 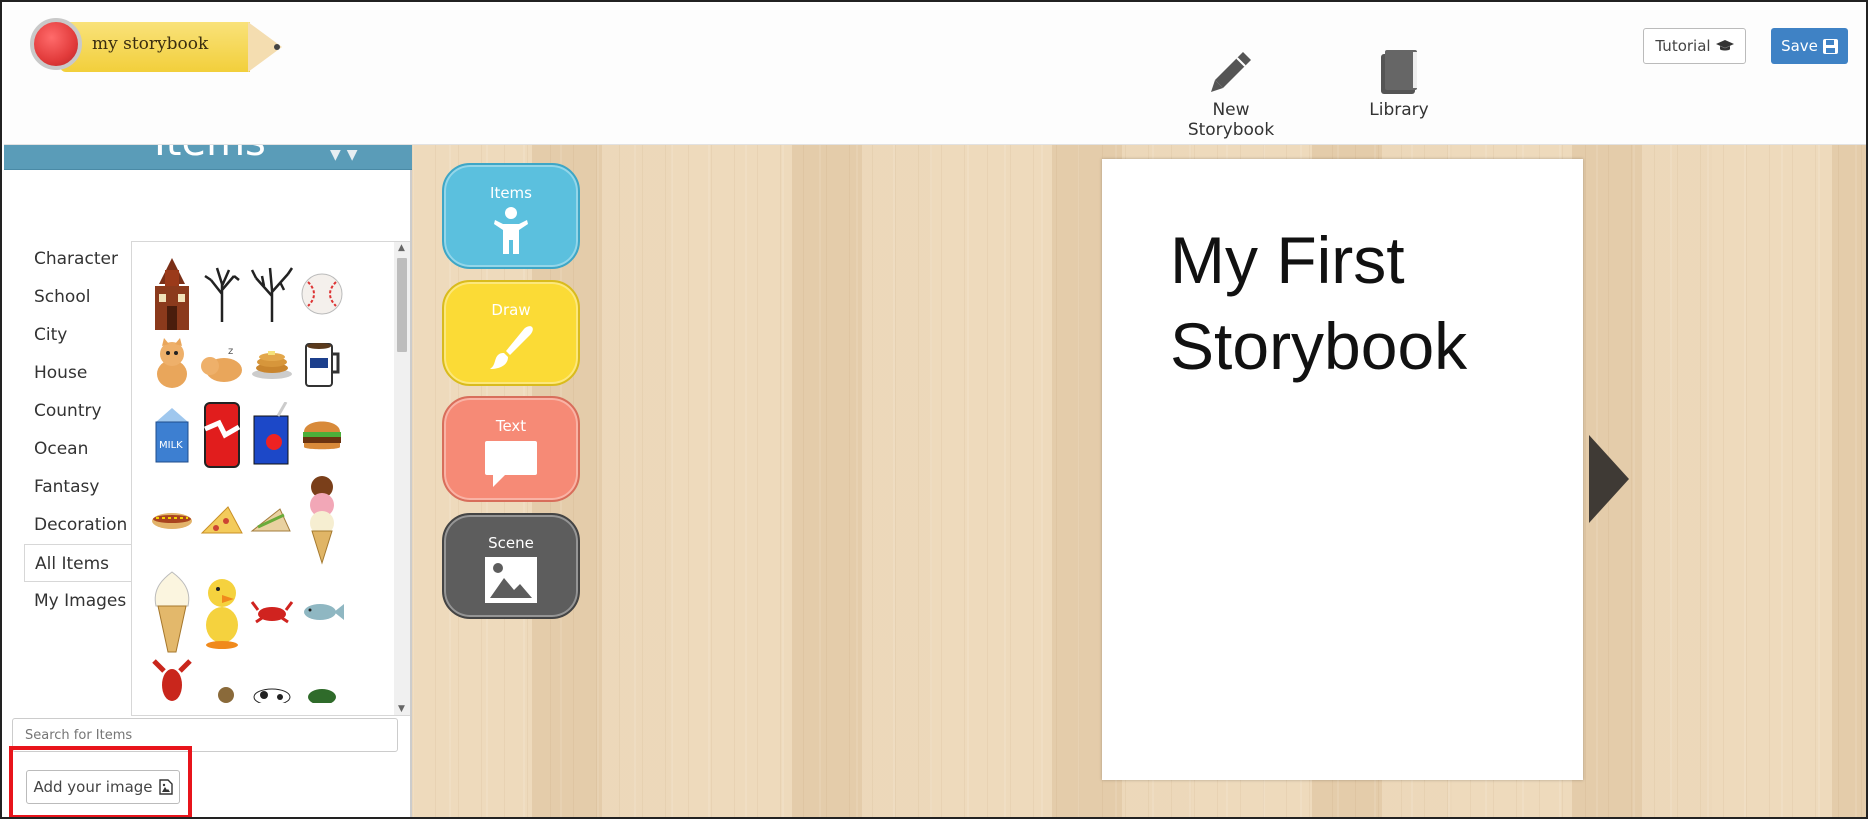 What do you see at coordinates (1609, 479) in the screenshot?
I see `next-page-arrow-icon` at bounding box center [1609, 479].